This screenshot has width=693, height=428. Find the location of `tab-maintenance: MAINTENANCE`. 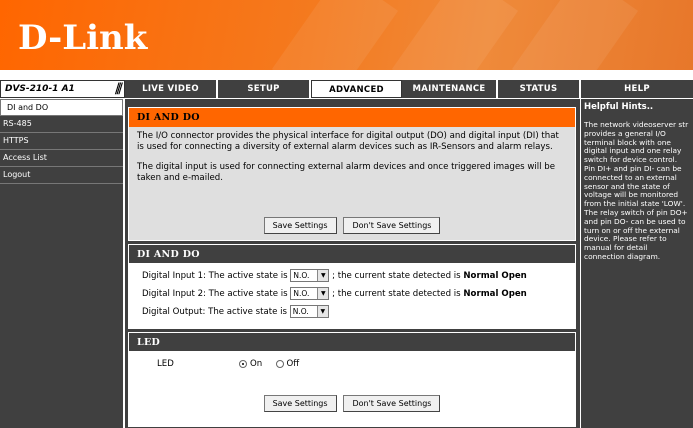

tab-maintenance: MAINTENANCE is located at coordinates (450, 89).